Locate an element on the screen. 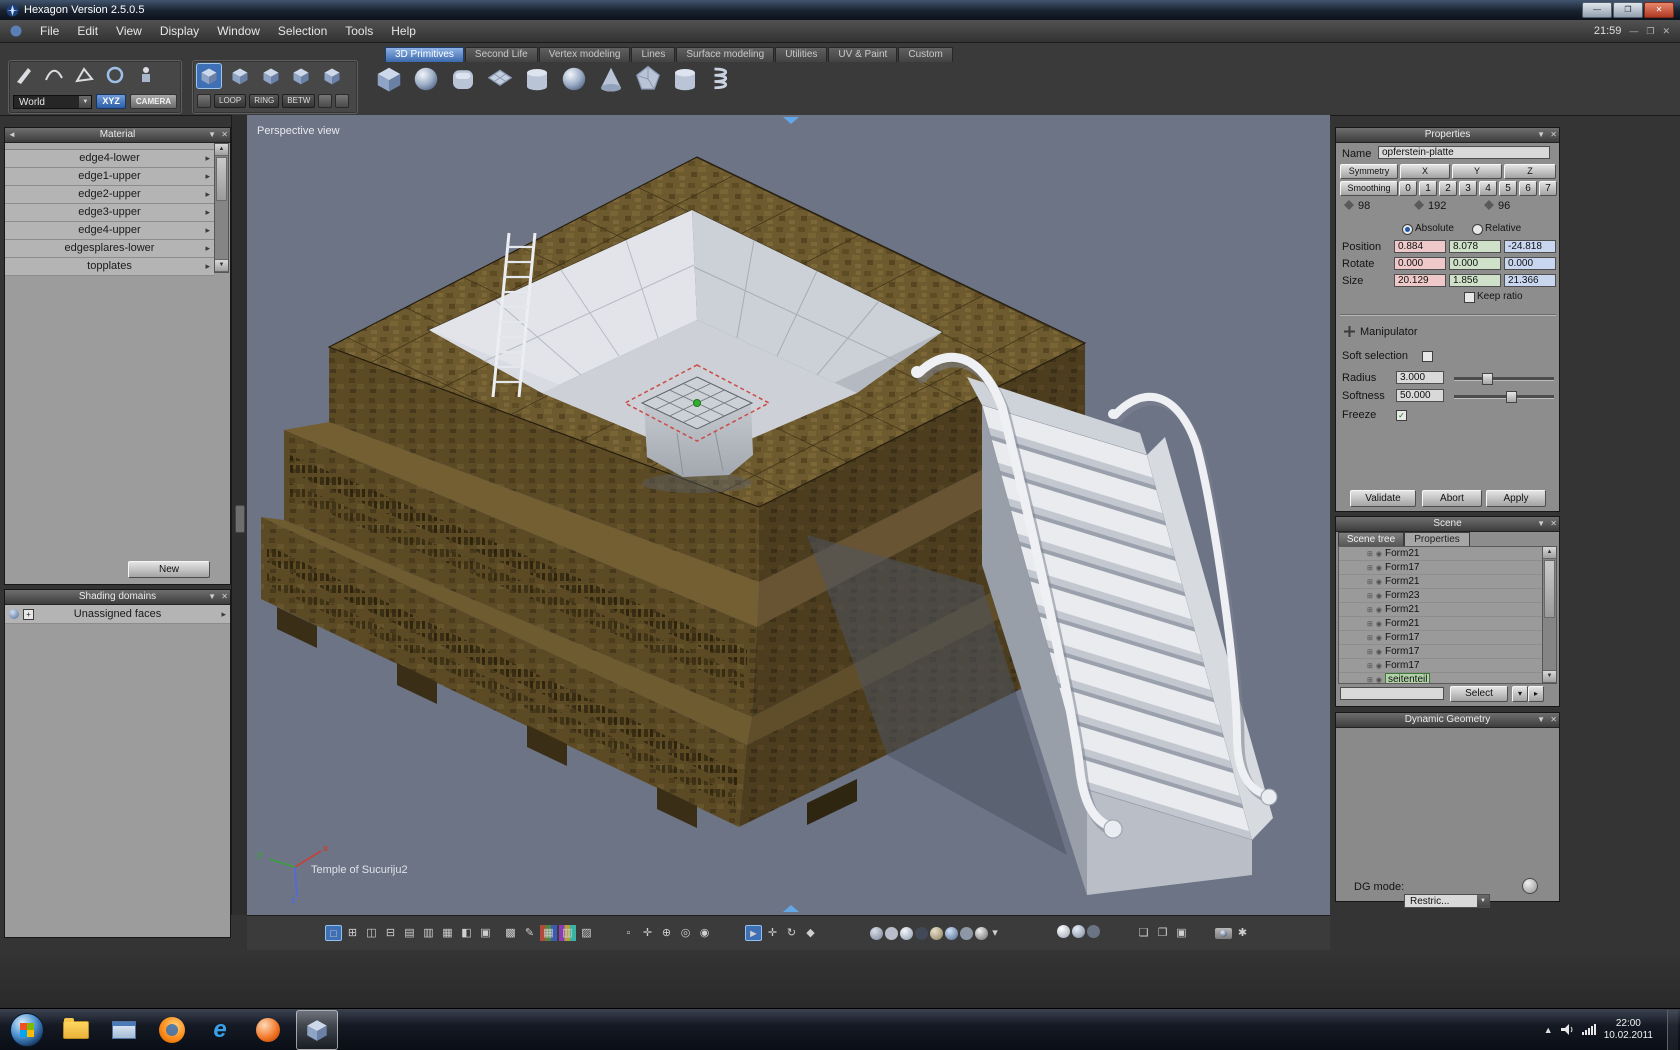  position-x-field is located at coordinates (1420, 246).